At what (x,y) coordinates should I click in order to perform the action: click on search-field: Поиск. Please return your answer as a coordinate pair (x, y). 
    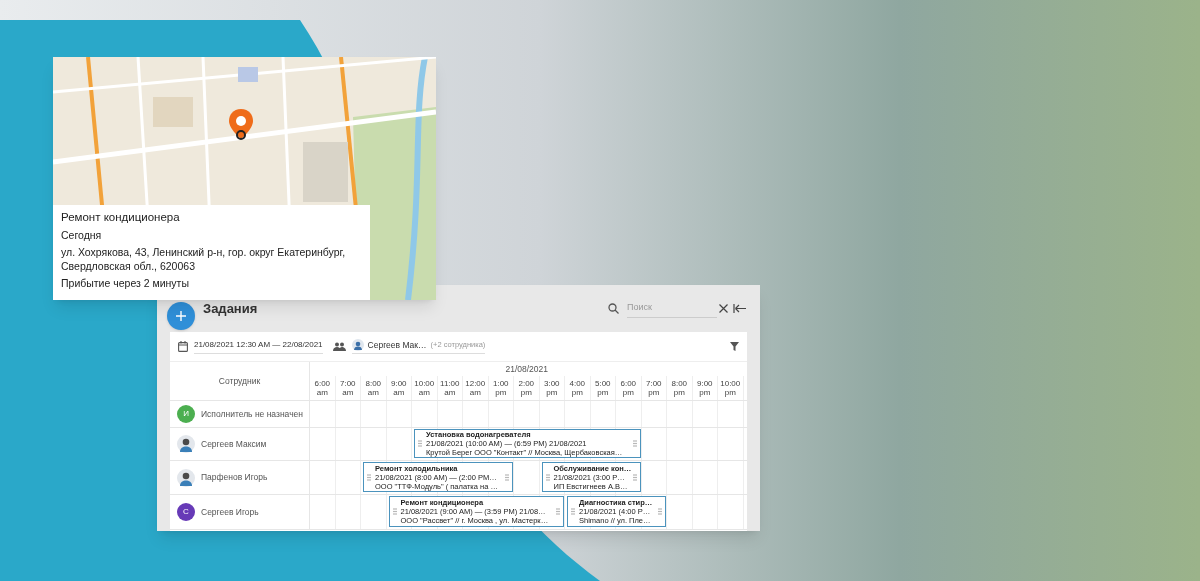
    Looking at the image, I should click on (672, 308).